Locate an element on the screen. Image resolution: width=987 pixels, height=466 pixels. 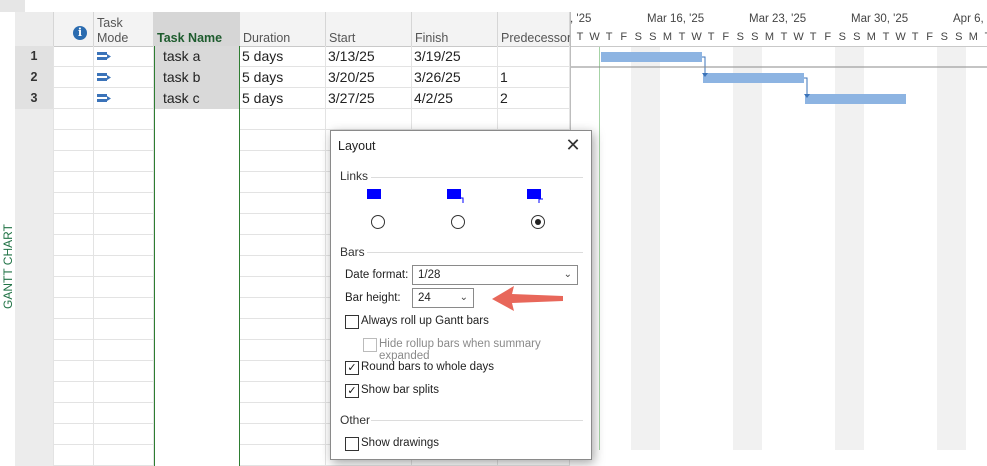
always-roll-up-checkbox is located at coordinates (352, 322).